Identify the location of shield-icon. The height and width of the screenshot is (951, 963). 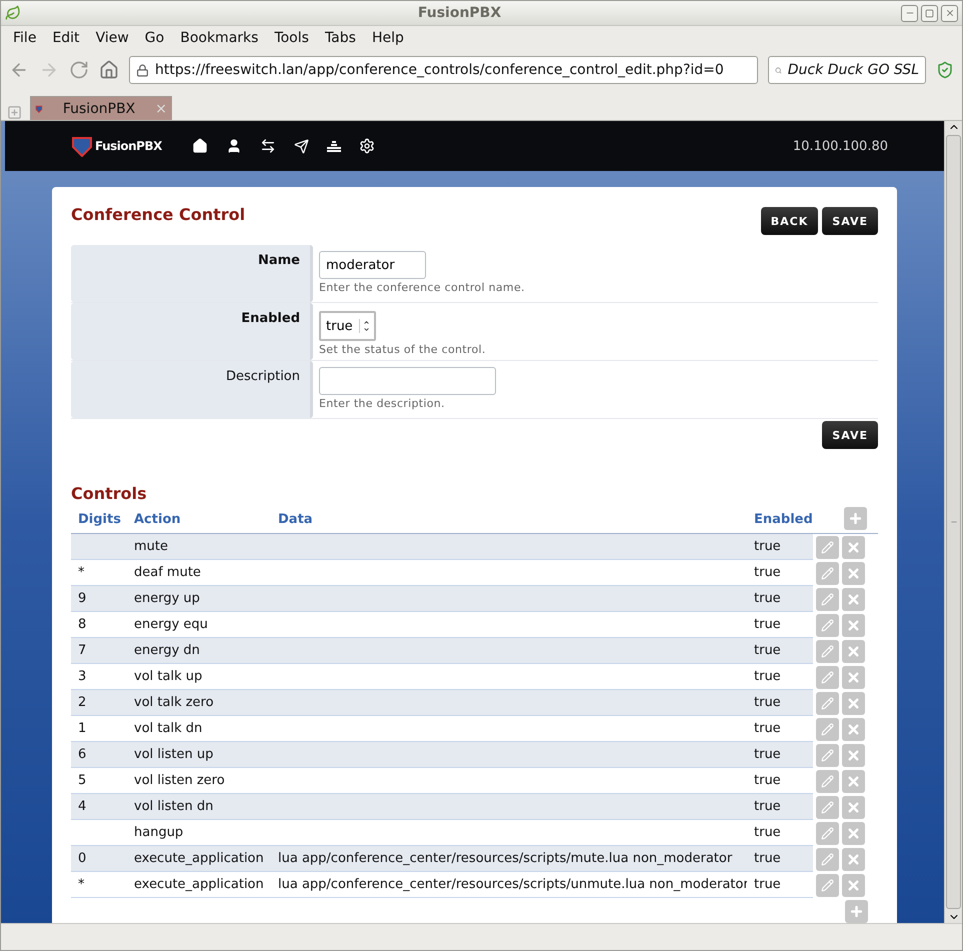
(945, 70).